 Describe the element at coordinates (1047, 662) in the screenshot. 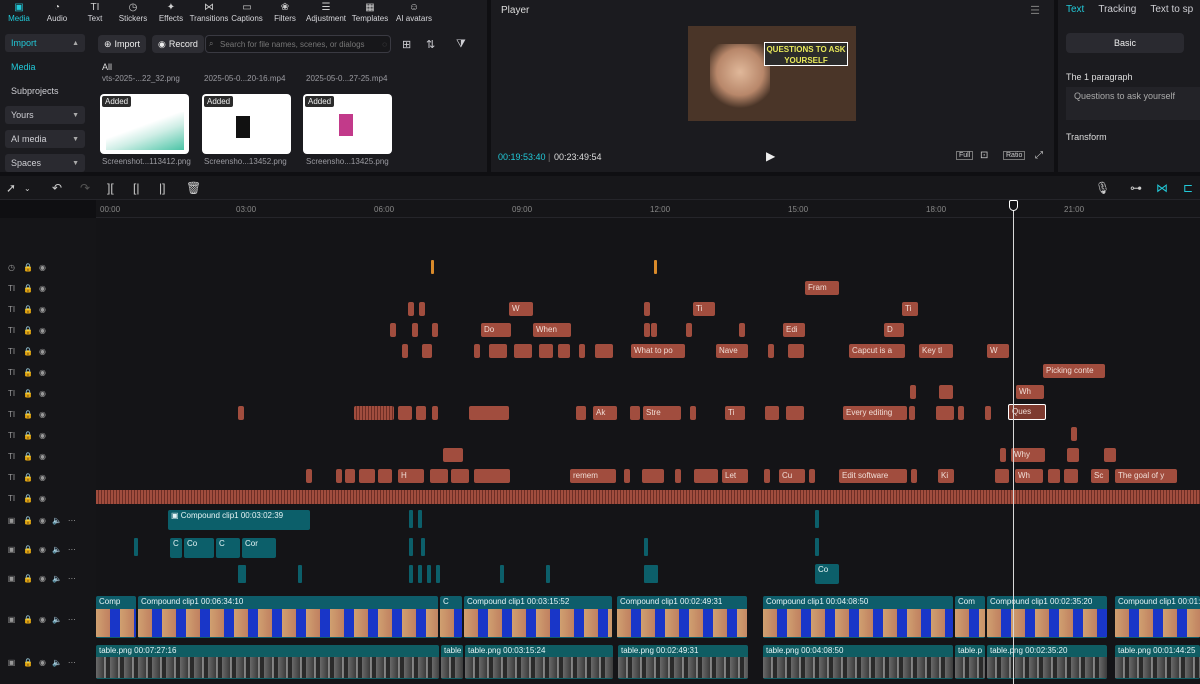

I see `table-clip: table.png 00:02:35:20` at that location.